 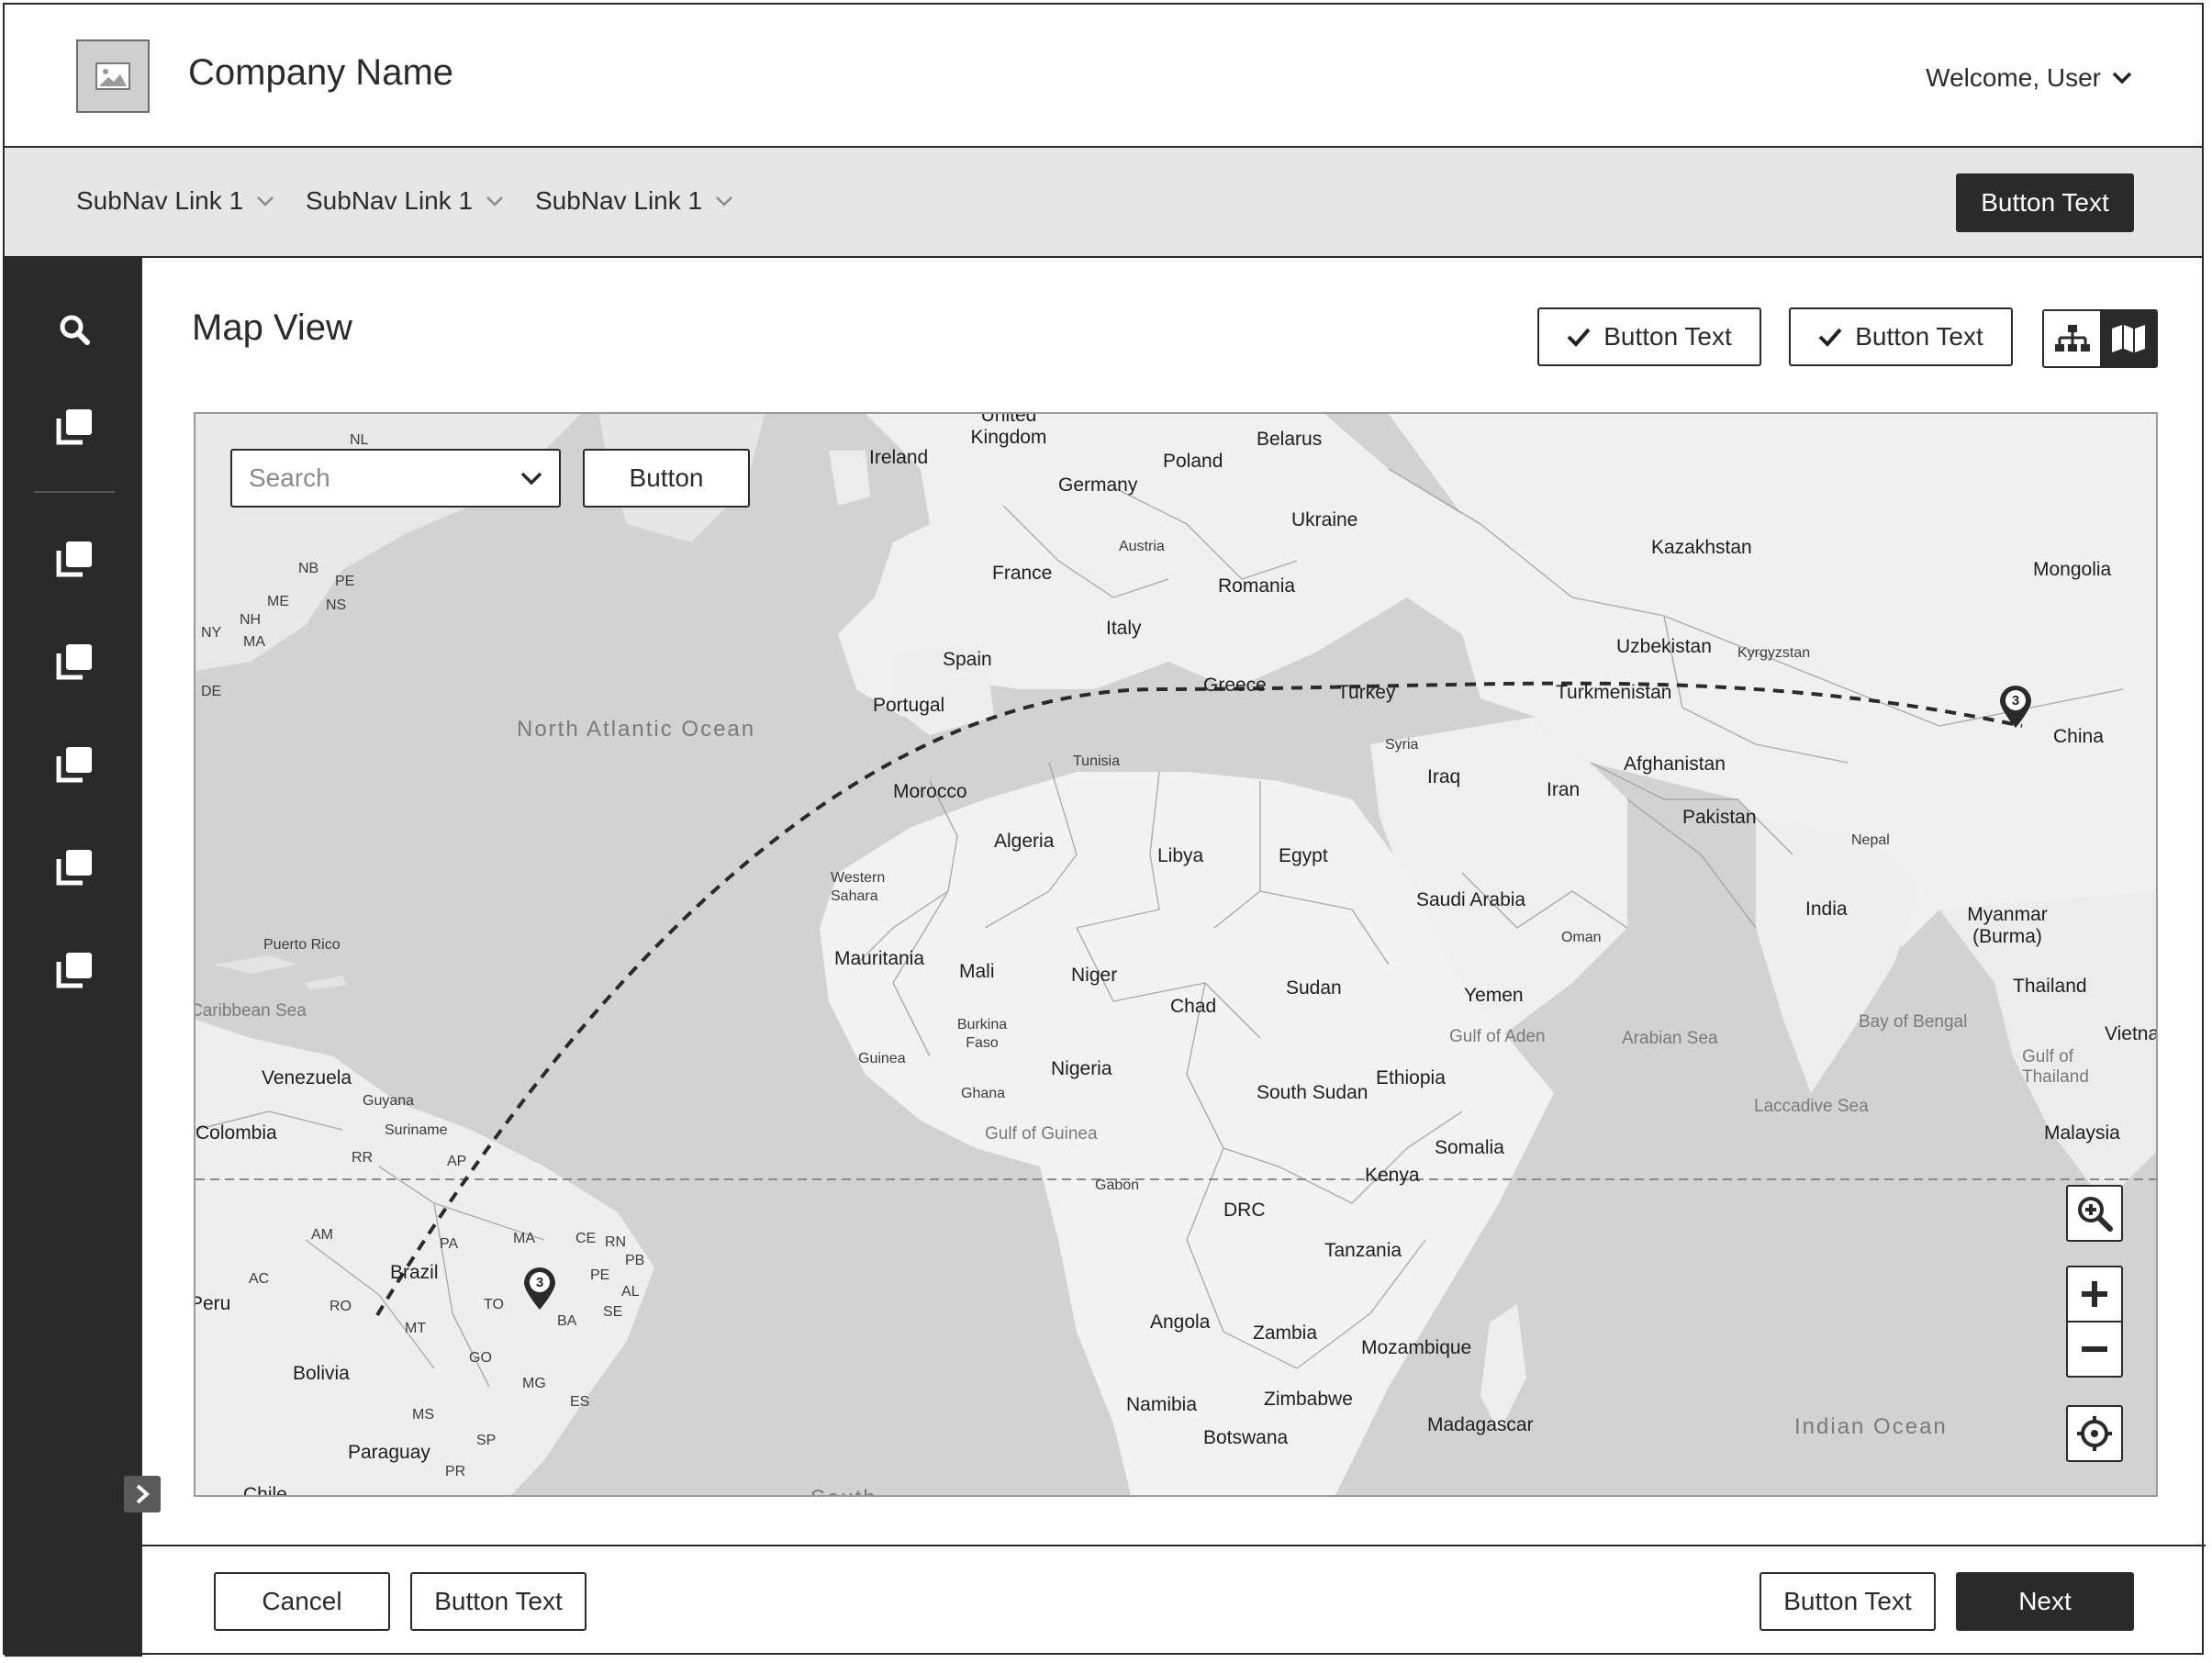 What do you see at coordinates (1497, 1036) in the screenshot?
I see `water-label: Gulf of Aden` at bounding box center [1497, 1036].